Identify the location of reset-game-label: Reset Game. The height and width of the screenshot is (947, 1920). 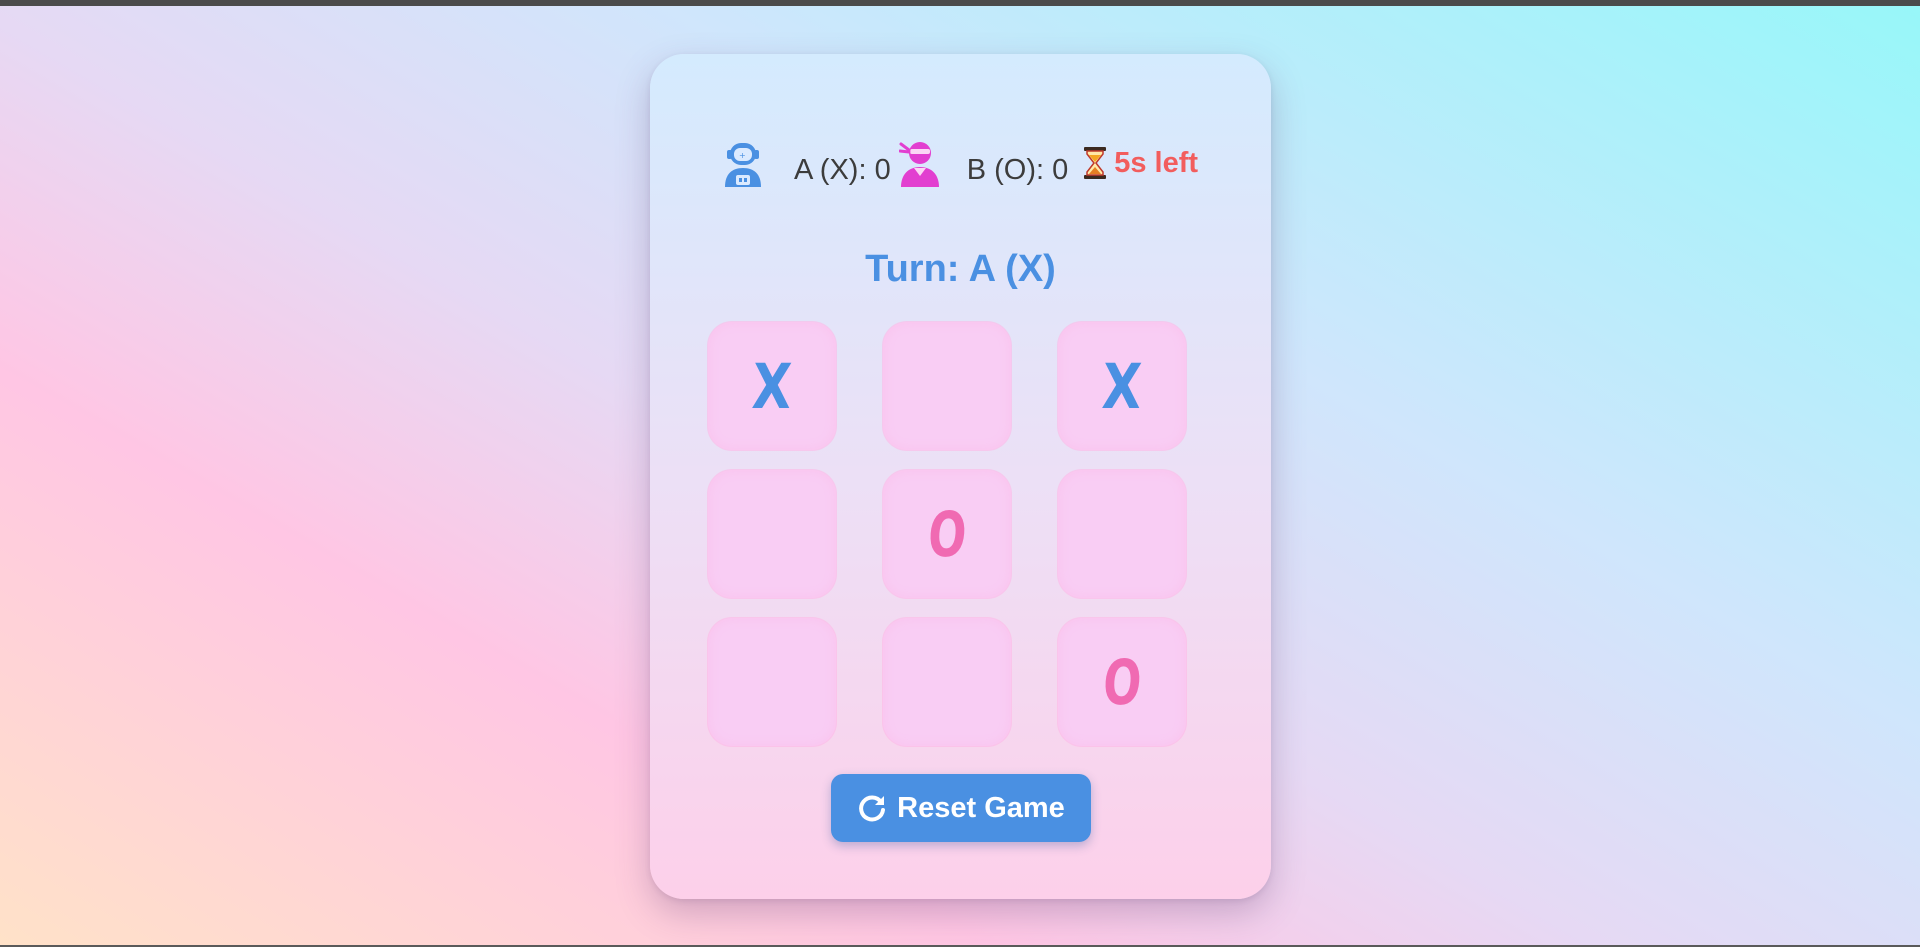
(981, 807).